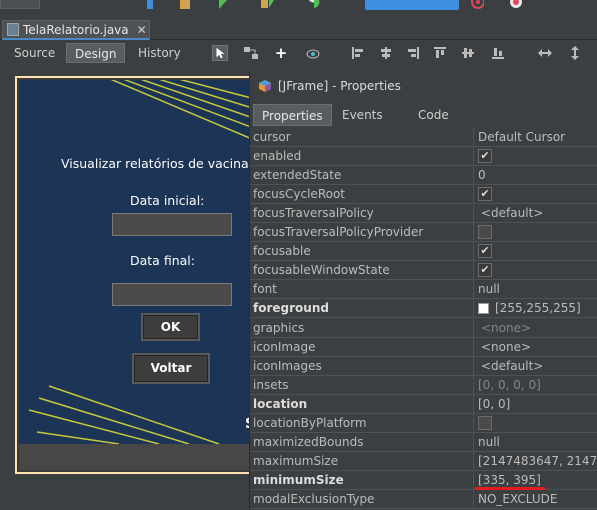  Describe the element at coordinates (313, 213) in the screenshot. I see `property-name: focusTraversalPolicy` at that location.